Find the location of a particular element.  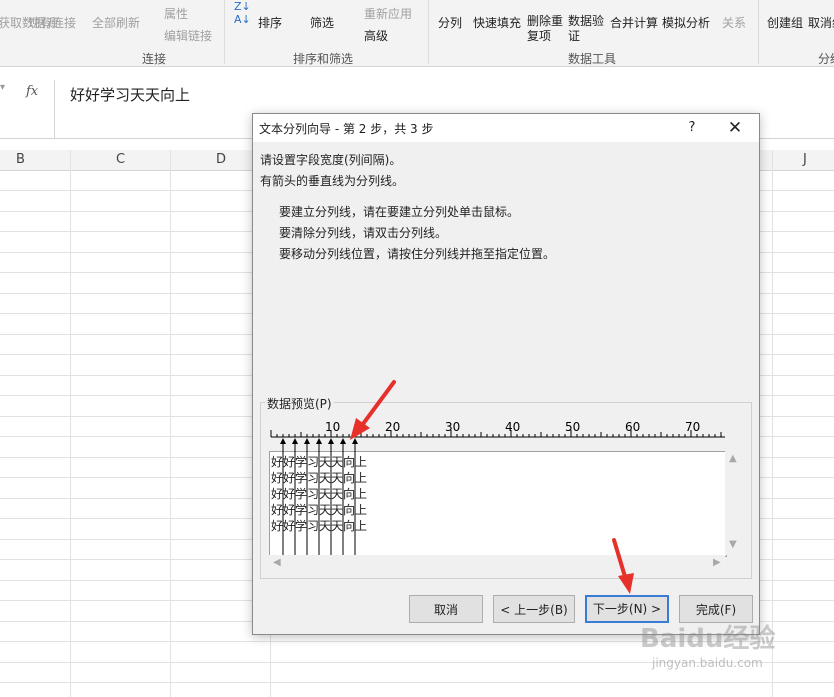

formula-input: 好好学习天天向上 is located at coordinates (130, 94).